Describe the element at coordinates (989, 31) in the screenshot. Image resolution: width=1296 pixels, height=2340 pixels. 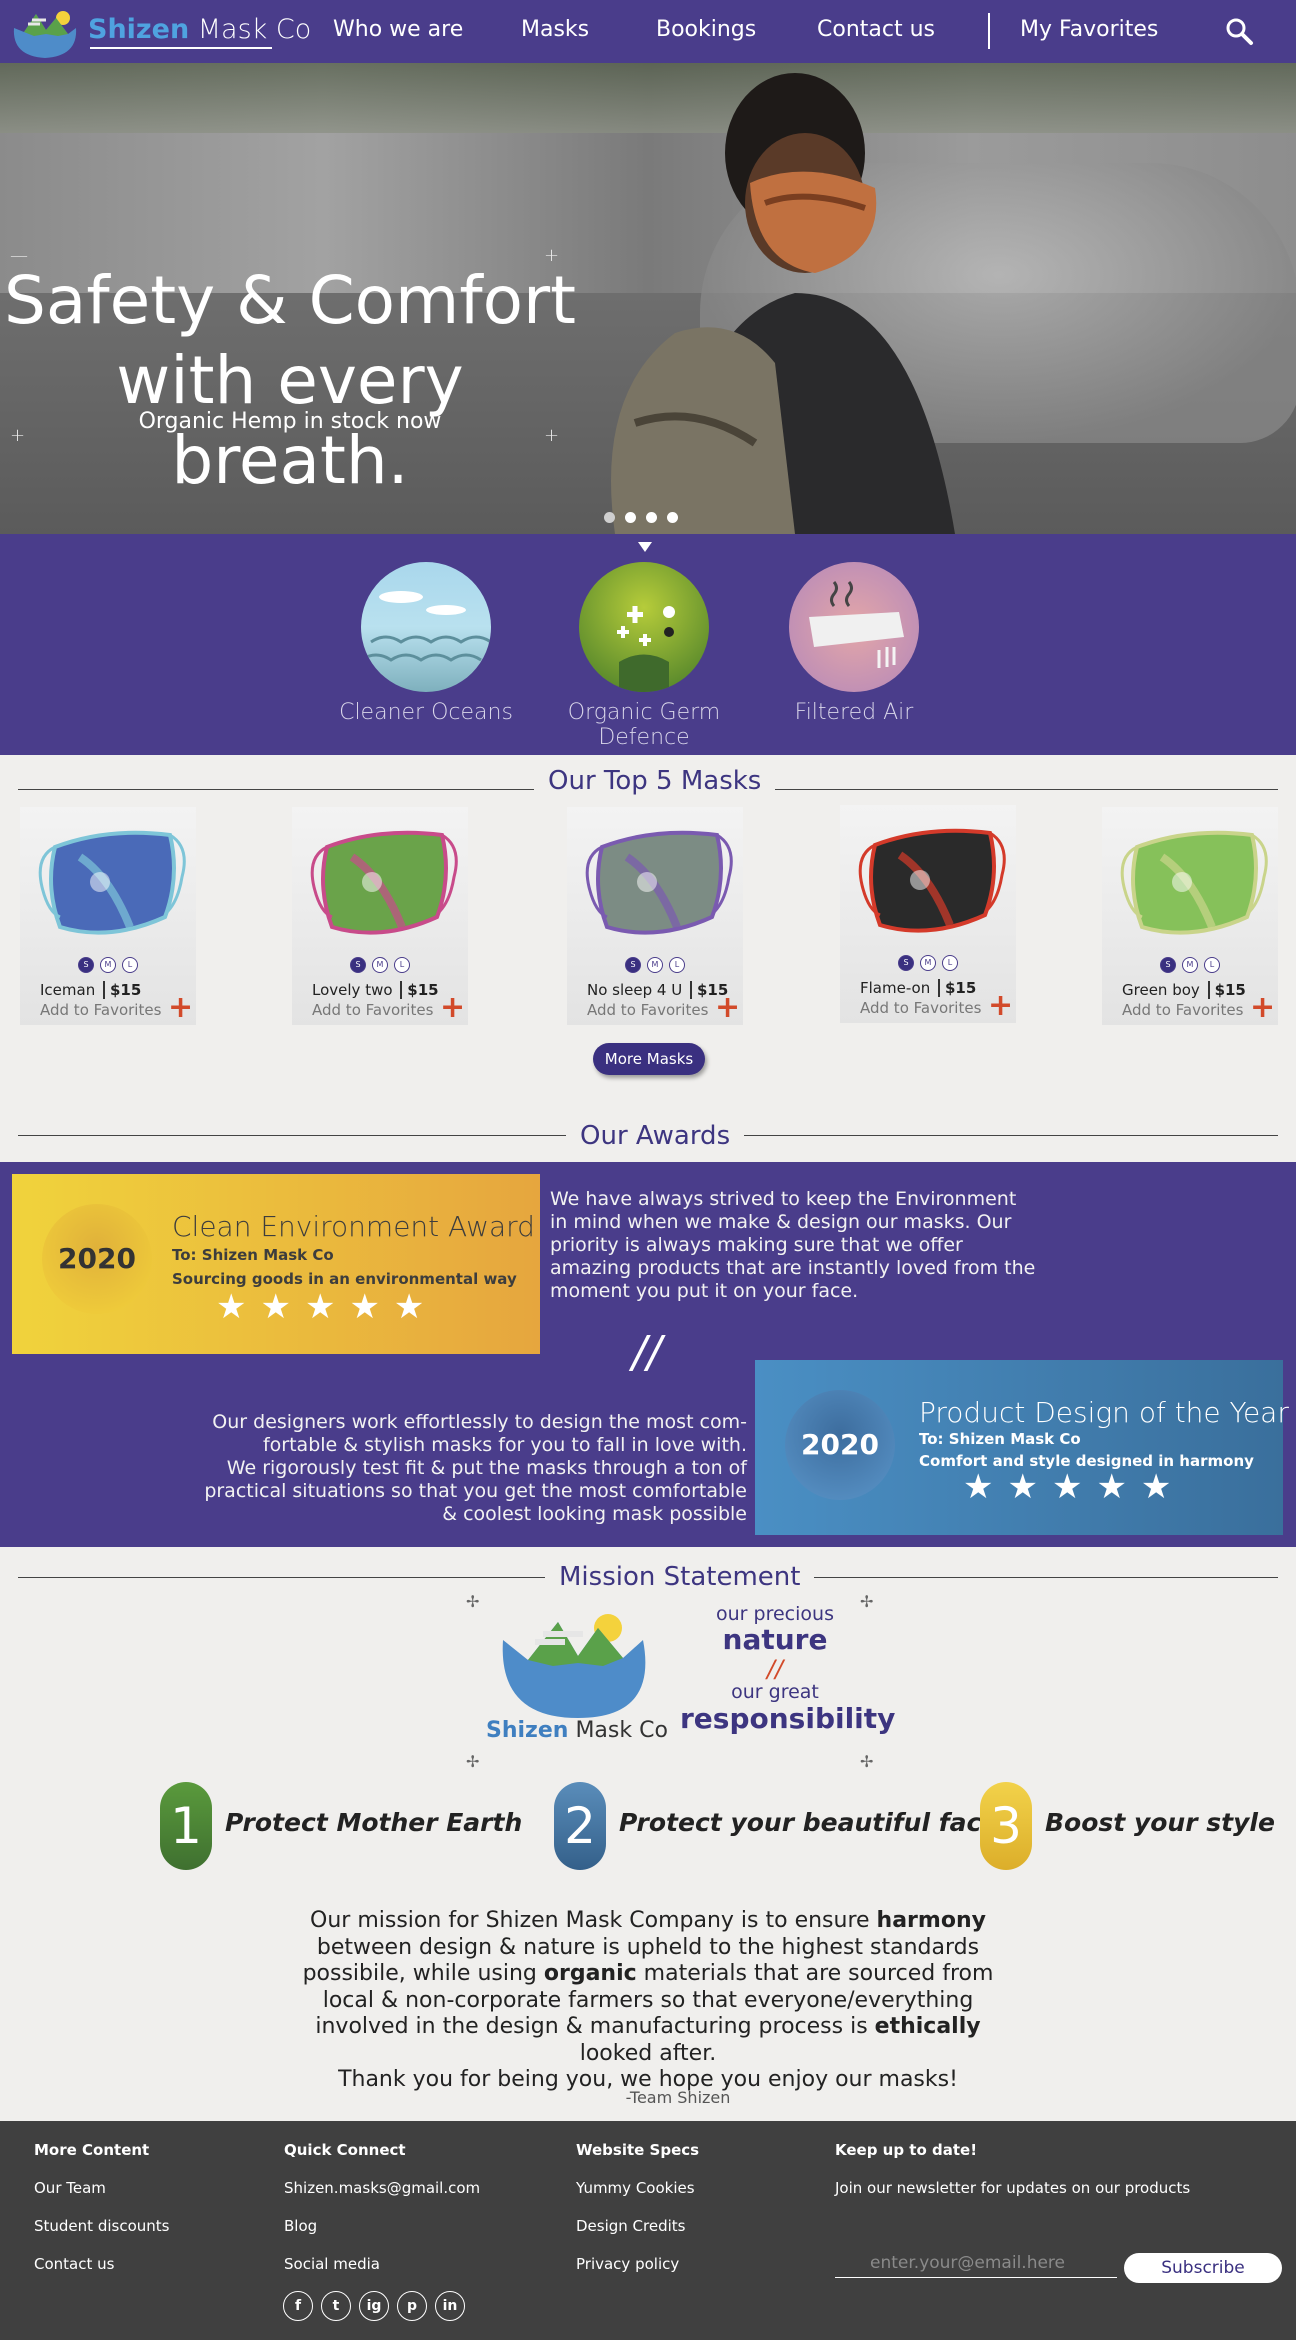
I see `nav-divider` at that location.